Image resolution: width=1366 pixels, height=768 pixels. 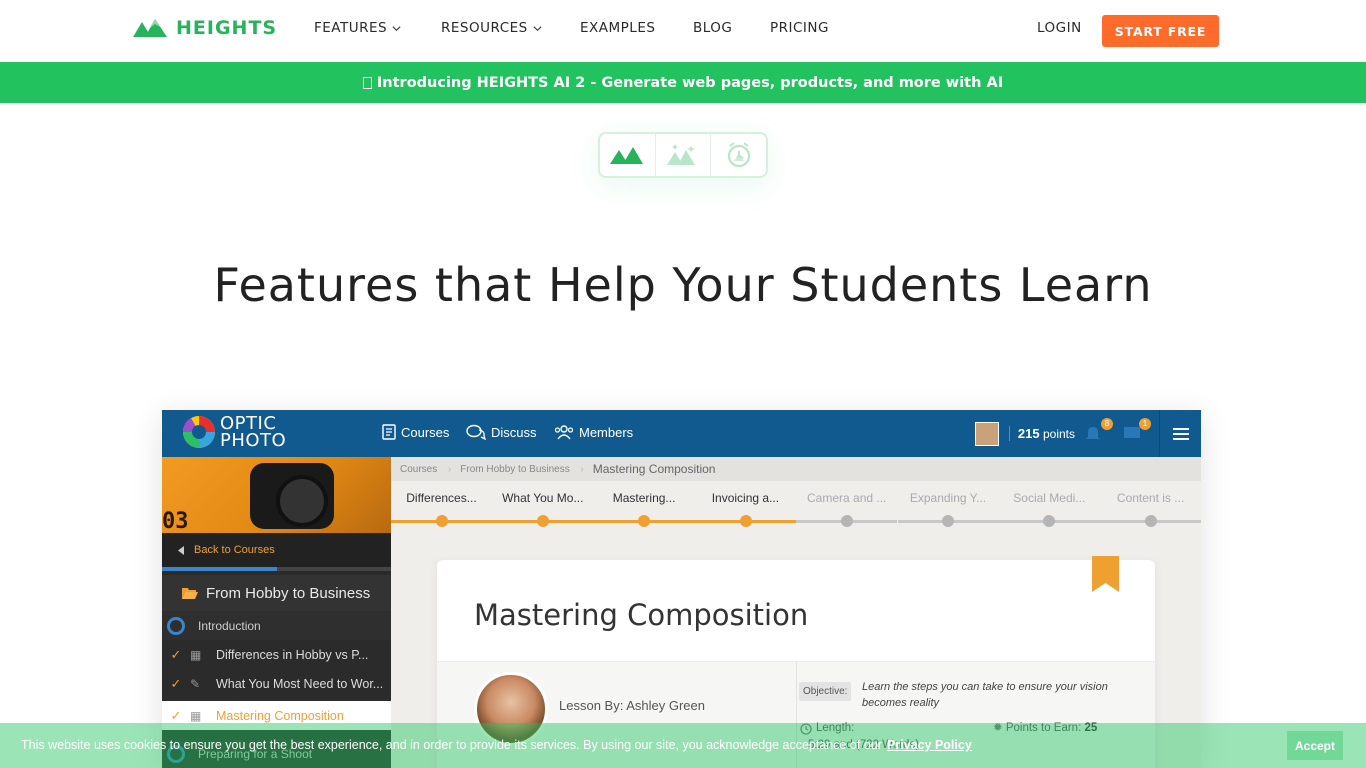 I want to click on notification-badge: 8, so click(x=1107, y=423).